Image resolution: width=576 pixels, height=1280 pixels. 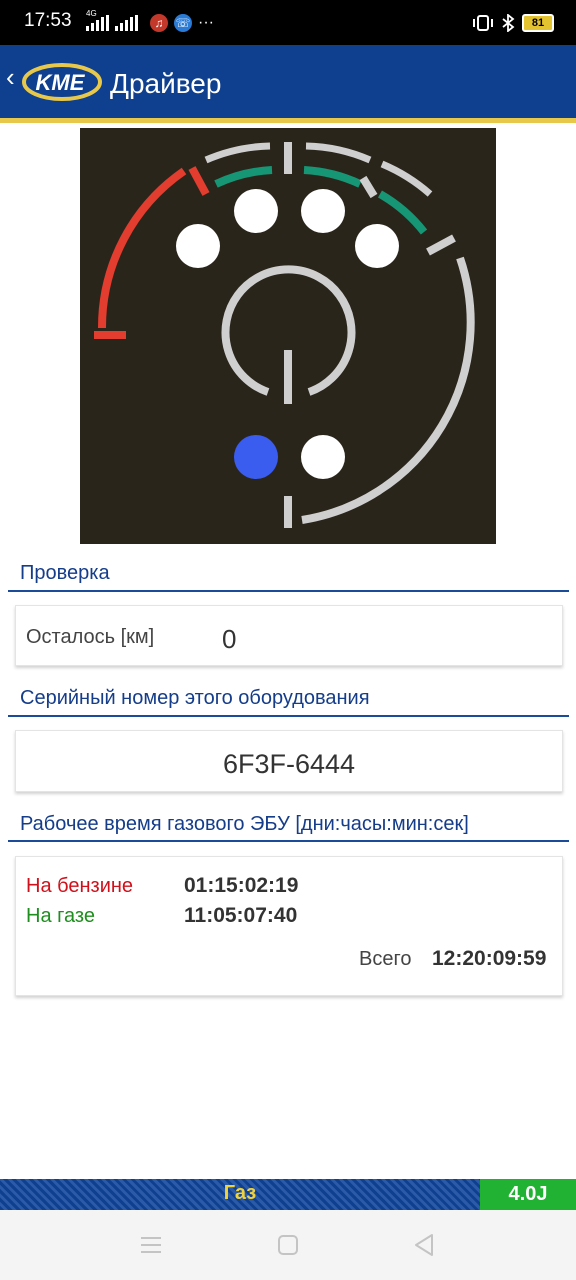 What do you see at coordinates (97, 20) in the screenshot?
I see `signal-icon: 4G` at bounding box center [97, 20].